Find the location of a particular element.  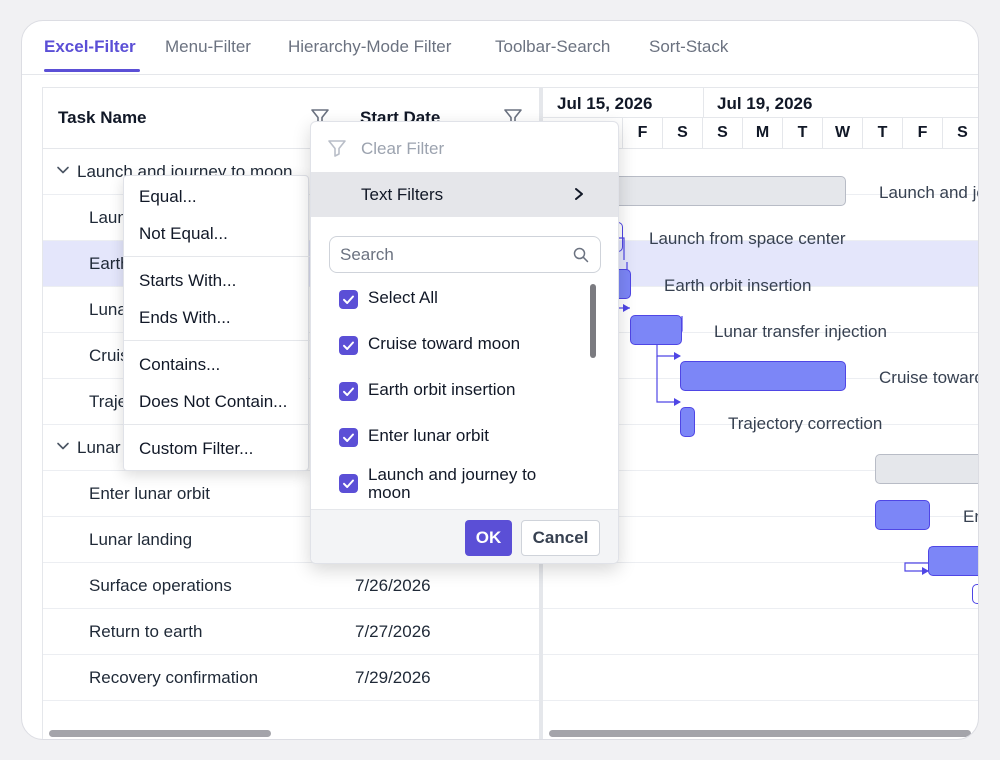

table-row: Return to earth 7/27/2026 is located at coordinates (291, 632).